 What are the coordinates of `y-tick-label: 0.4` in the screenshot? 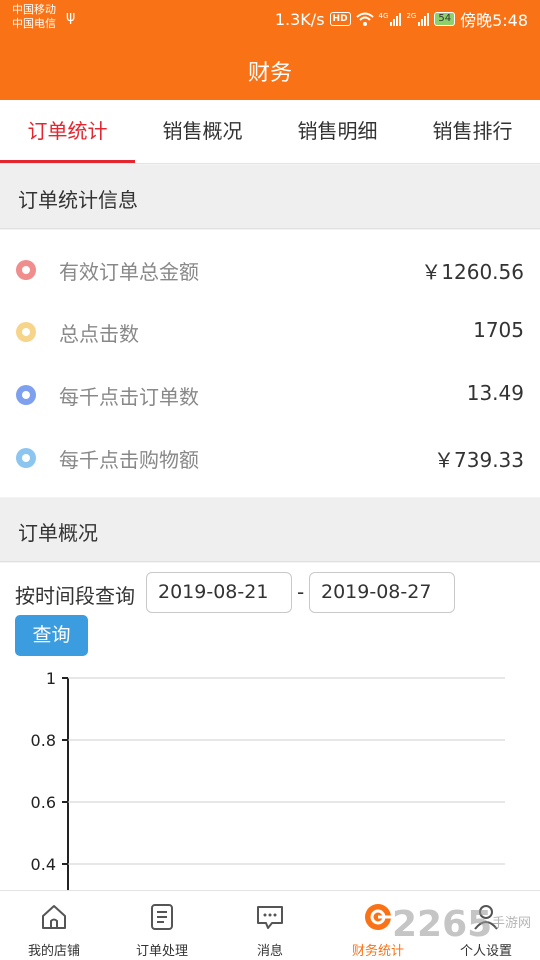 It's located at (43, 864).